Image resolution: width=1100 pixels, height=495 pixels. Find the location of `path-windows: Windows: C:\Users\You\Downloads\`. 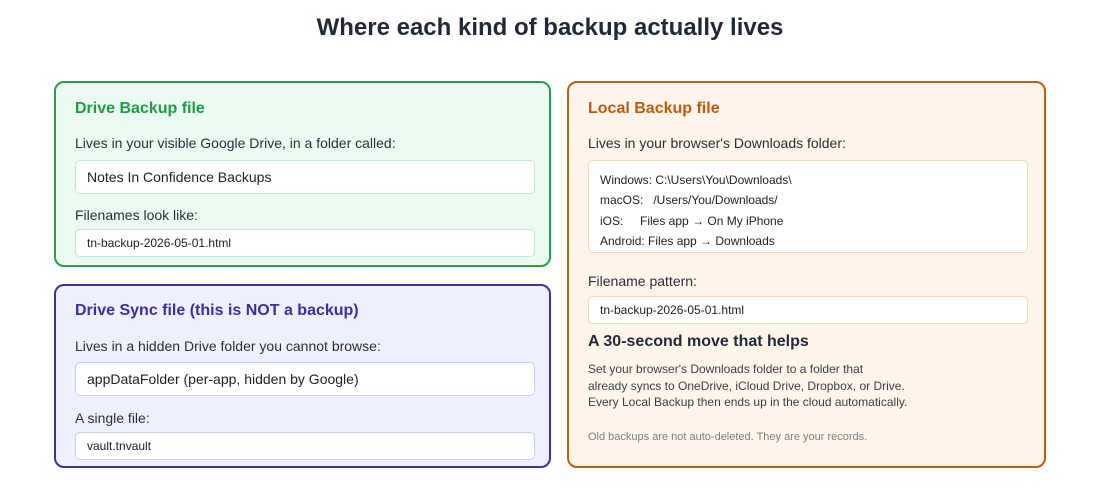

path-windows: Windows: C:\Users\You\Downloads\ is located at coordinates (696, 180).